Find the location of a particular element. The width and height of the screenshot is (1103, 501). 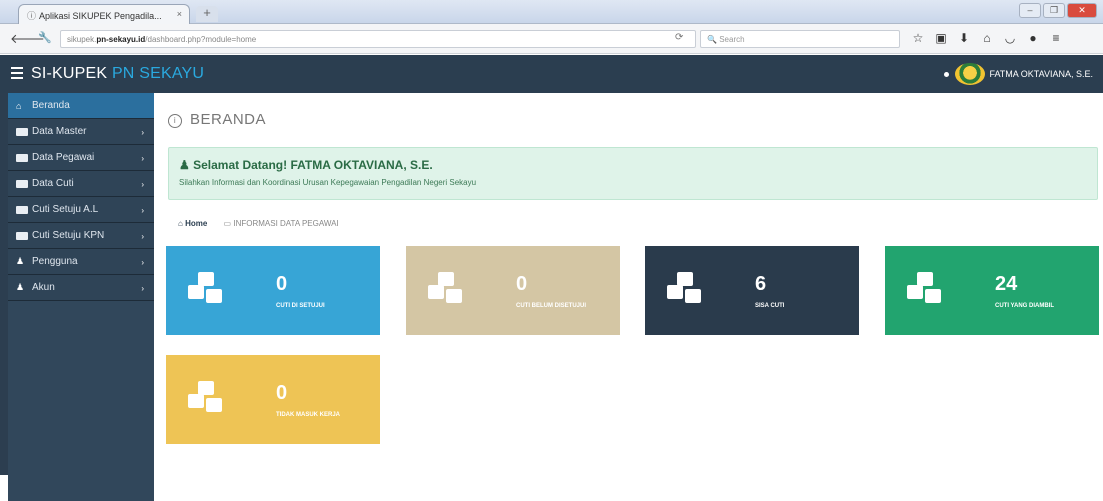

breadcrumb-current: ▭ INFORMASI DATA PEGAWAI is located at coordinates (281, 223).